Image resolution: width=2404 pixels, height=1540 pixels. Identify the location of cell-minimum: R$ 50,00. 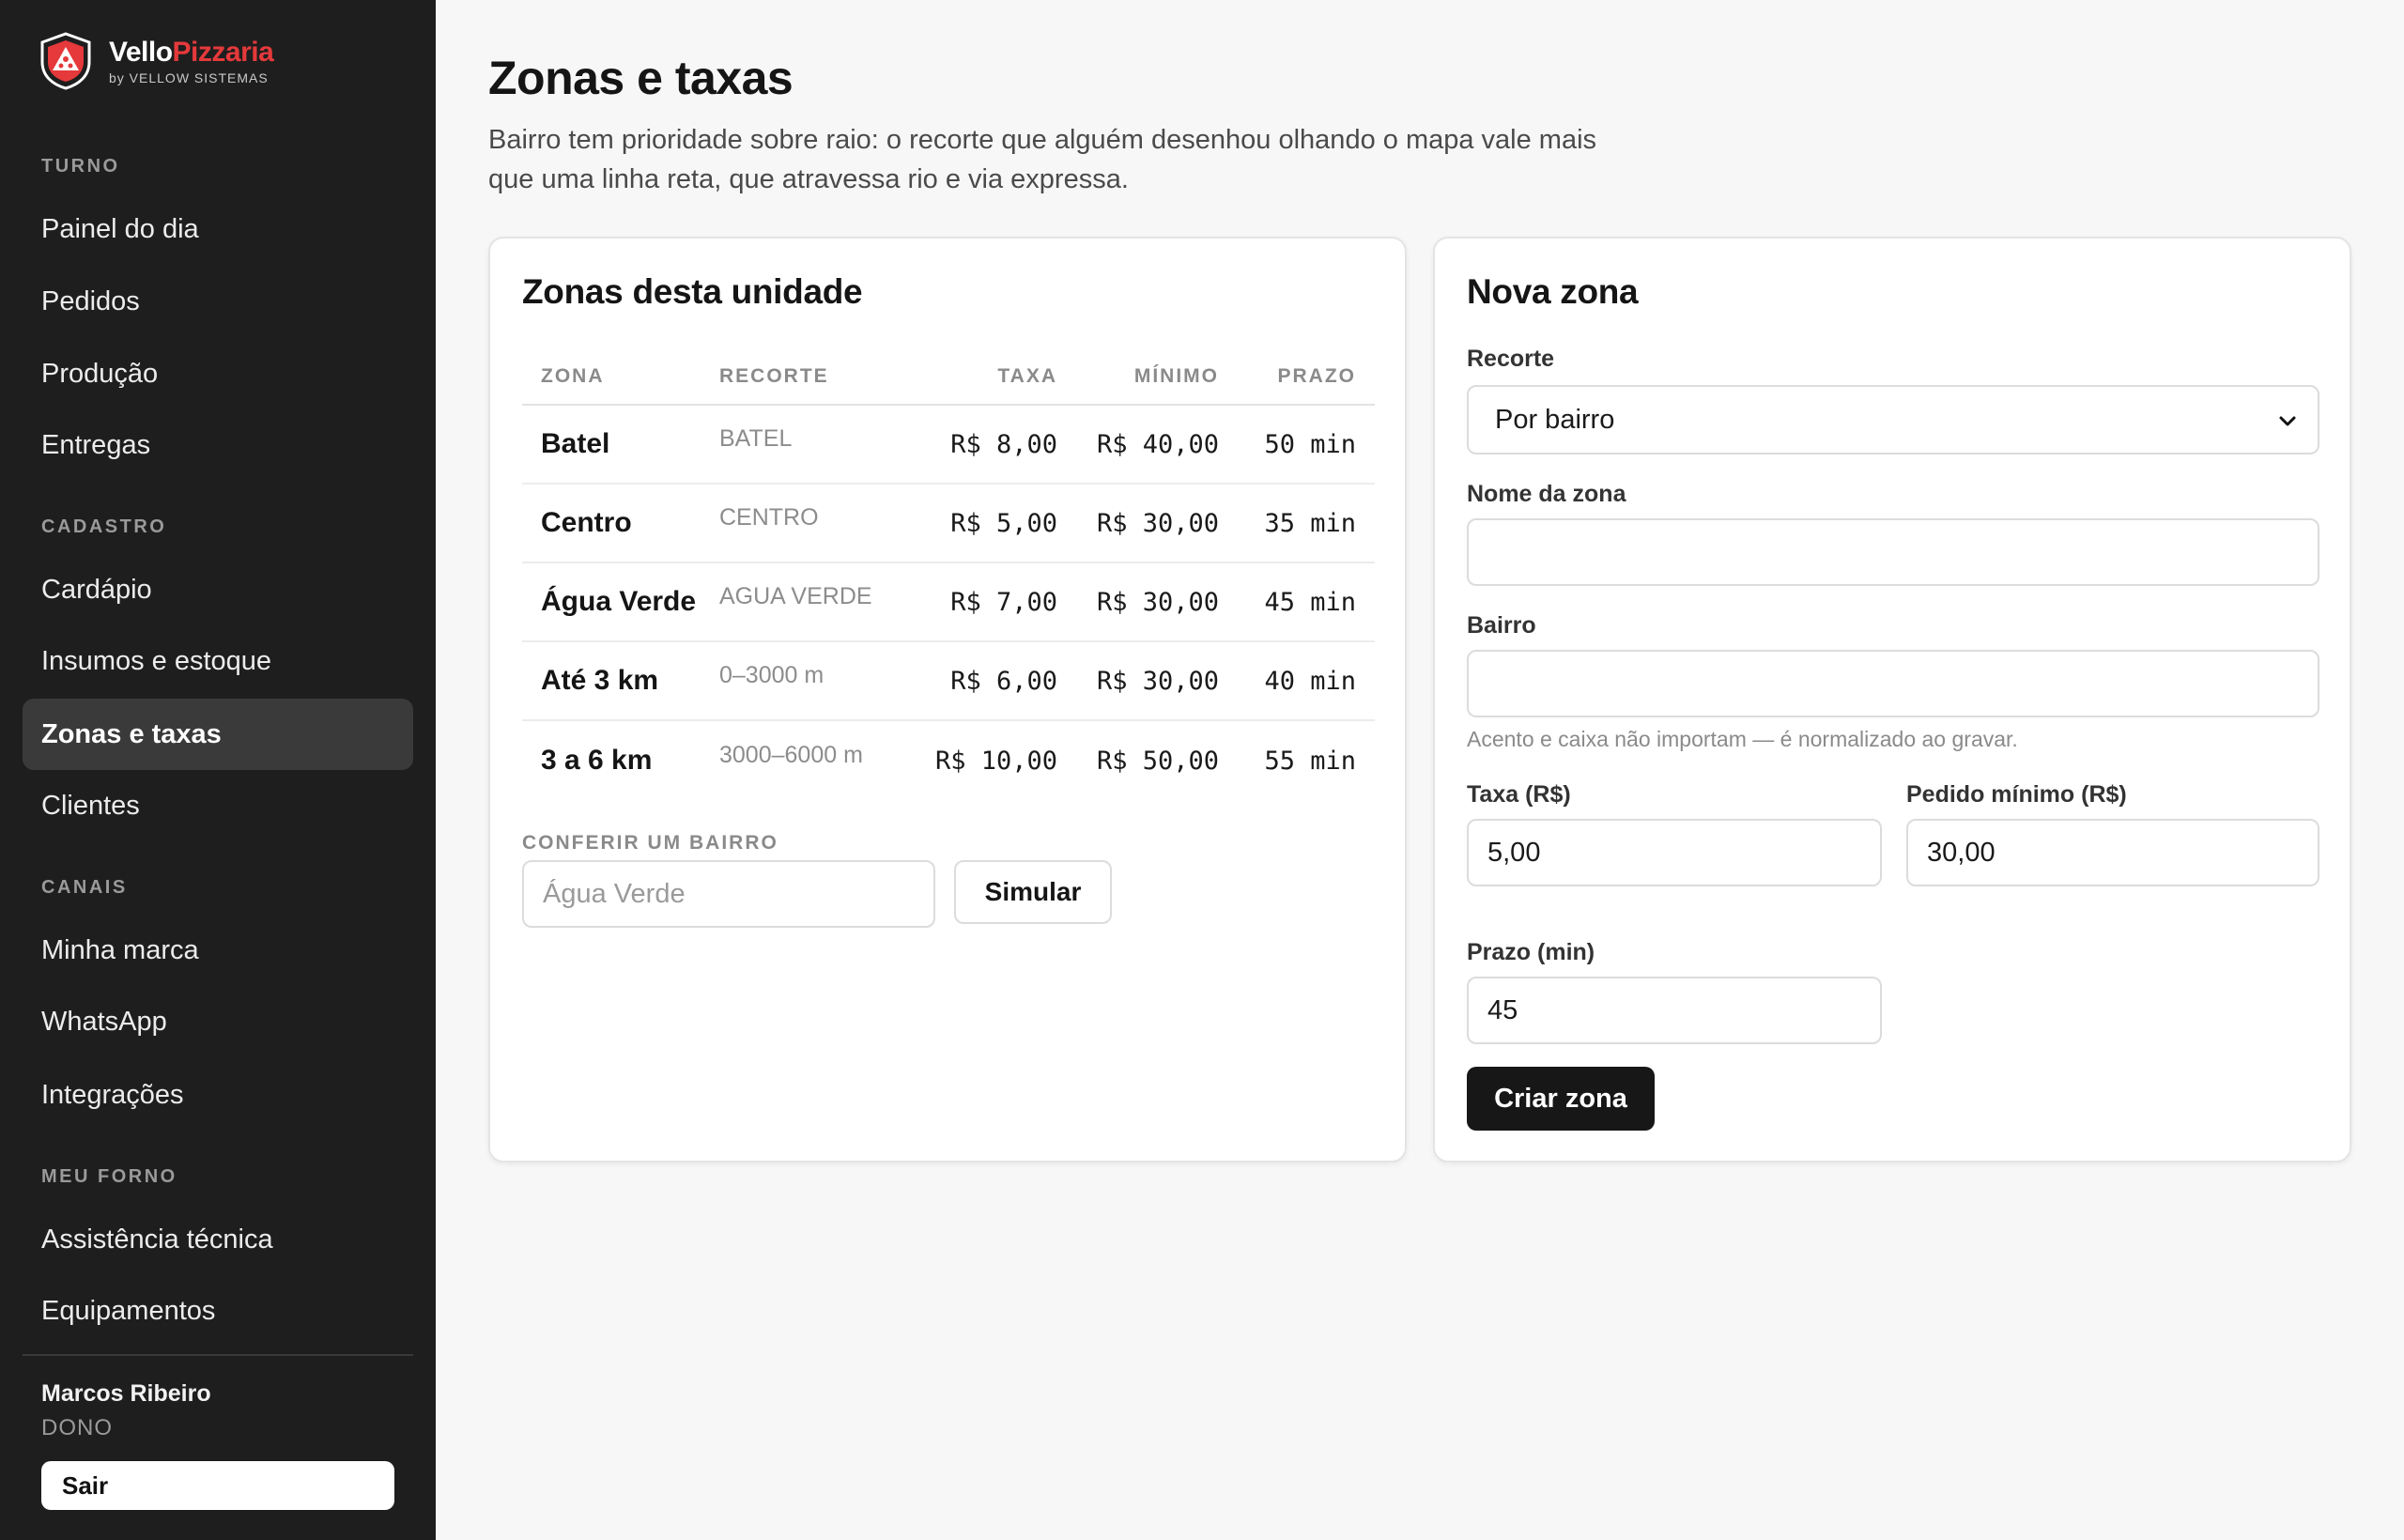
(1157, 761).